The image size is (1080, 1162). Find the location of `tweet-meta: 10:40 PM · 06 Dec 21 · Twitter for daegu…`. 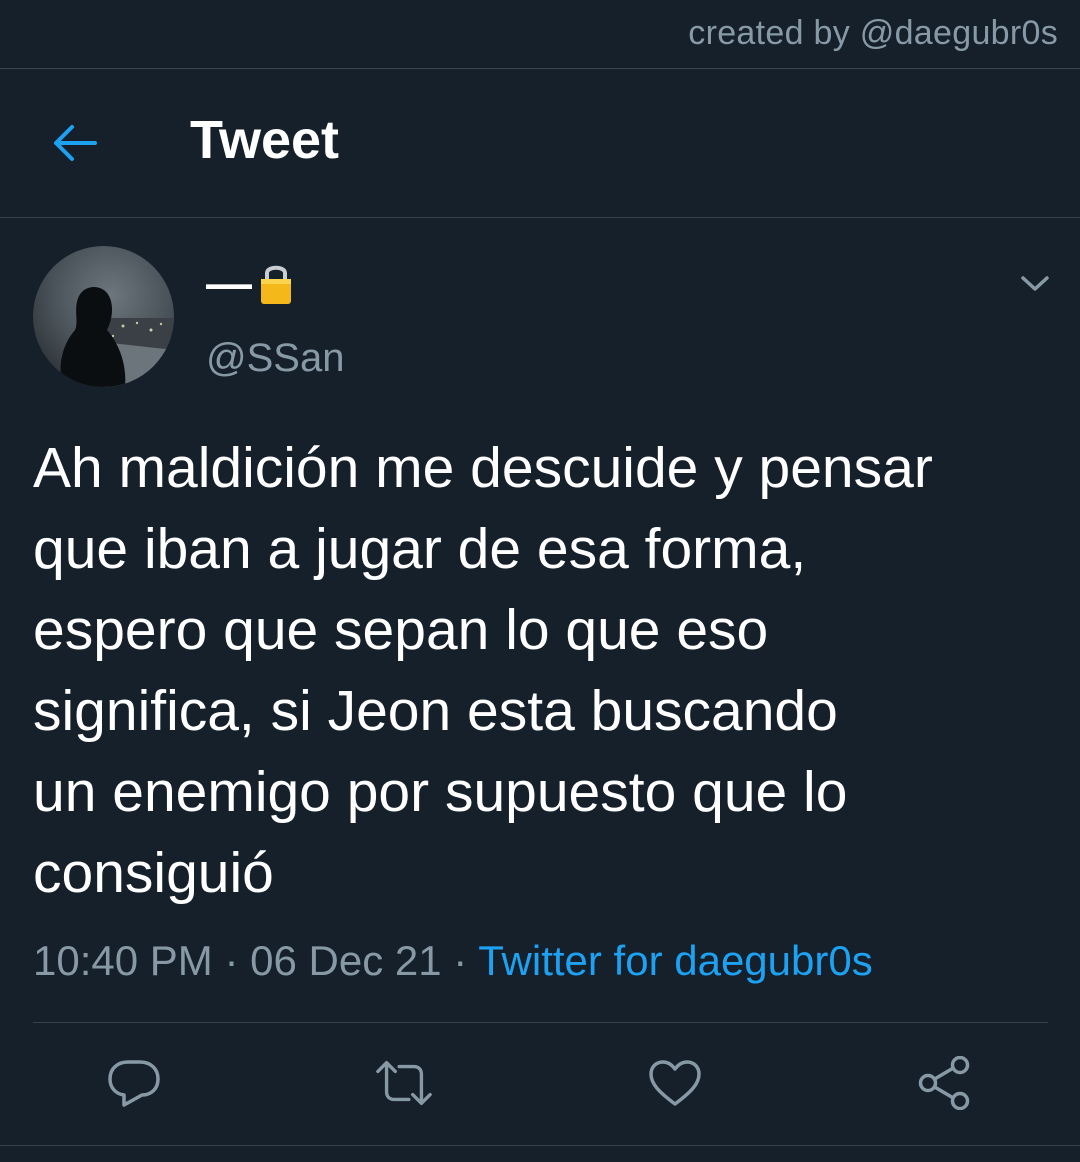

tweet-meta: 10:40 PM · 06 Dec 21 · Twitter for daegu… is located at coordinates (453, 960).